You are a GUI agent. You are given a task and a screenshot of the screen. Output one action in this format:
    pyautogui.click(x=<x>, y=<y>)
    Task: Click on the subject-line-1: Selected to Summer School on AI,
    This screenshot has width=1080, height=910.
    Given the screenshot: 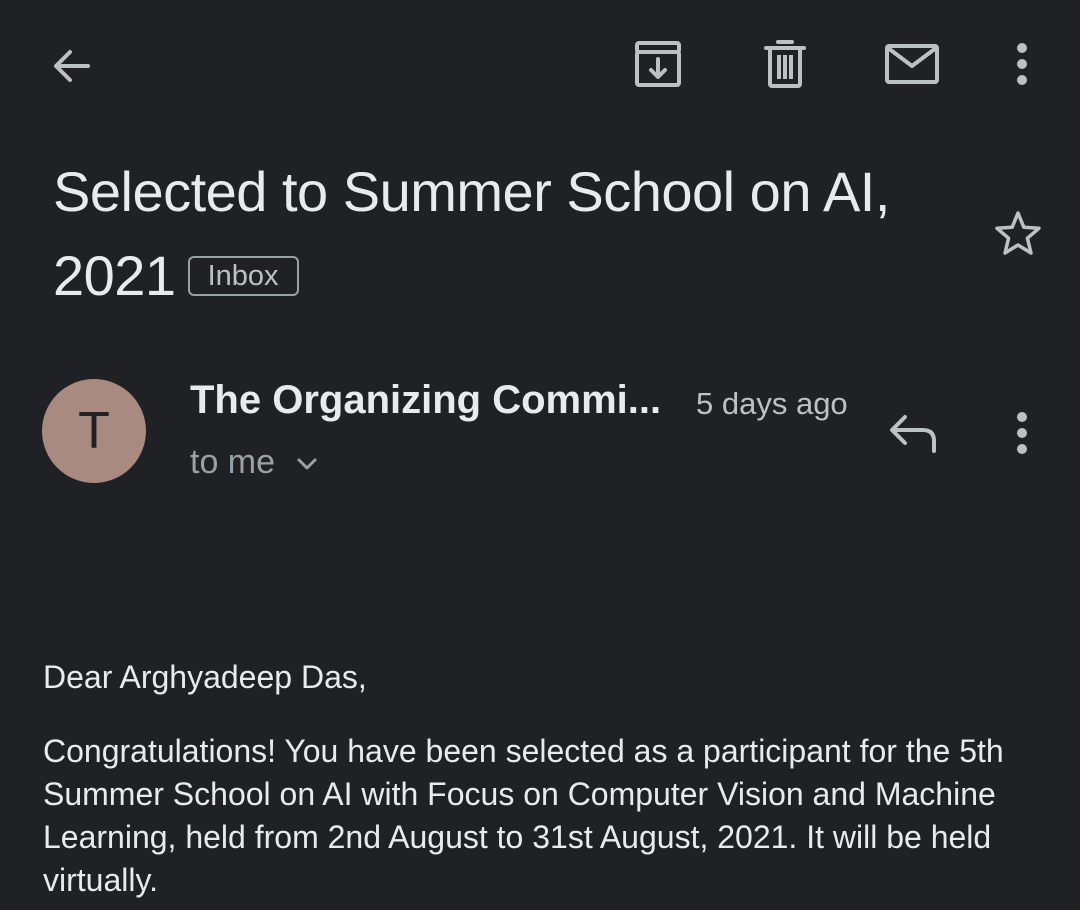 What is the action you would take?
    pyautogui.click(x=471, y=191)
    